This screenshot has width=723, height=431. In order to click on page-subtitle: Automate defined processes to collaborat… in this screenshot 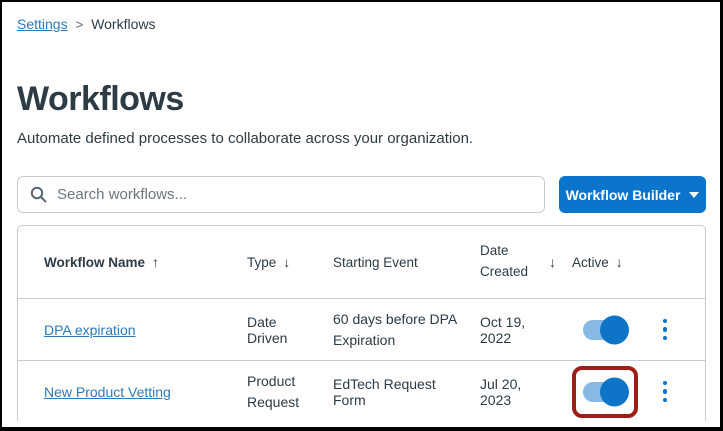, I will do `click(245, 138)`.